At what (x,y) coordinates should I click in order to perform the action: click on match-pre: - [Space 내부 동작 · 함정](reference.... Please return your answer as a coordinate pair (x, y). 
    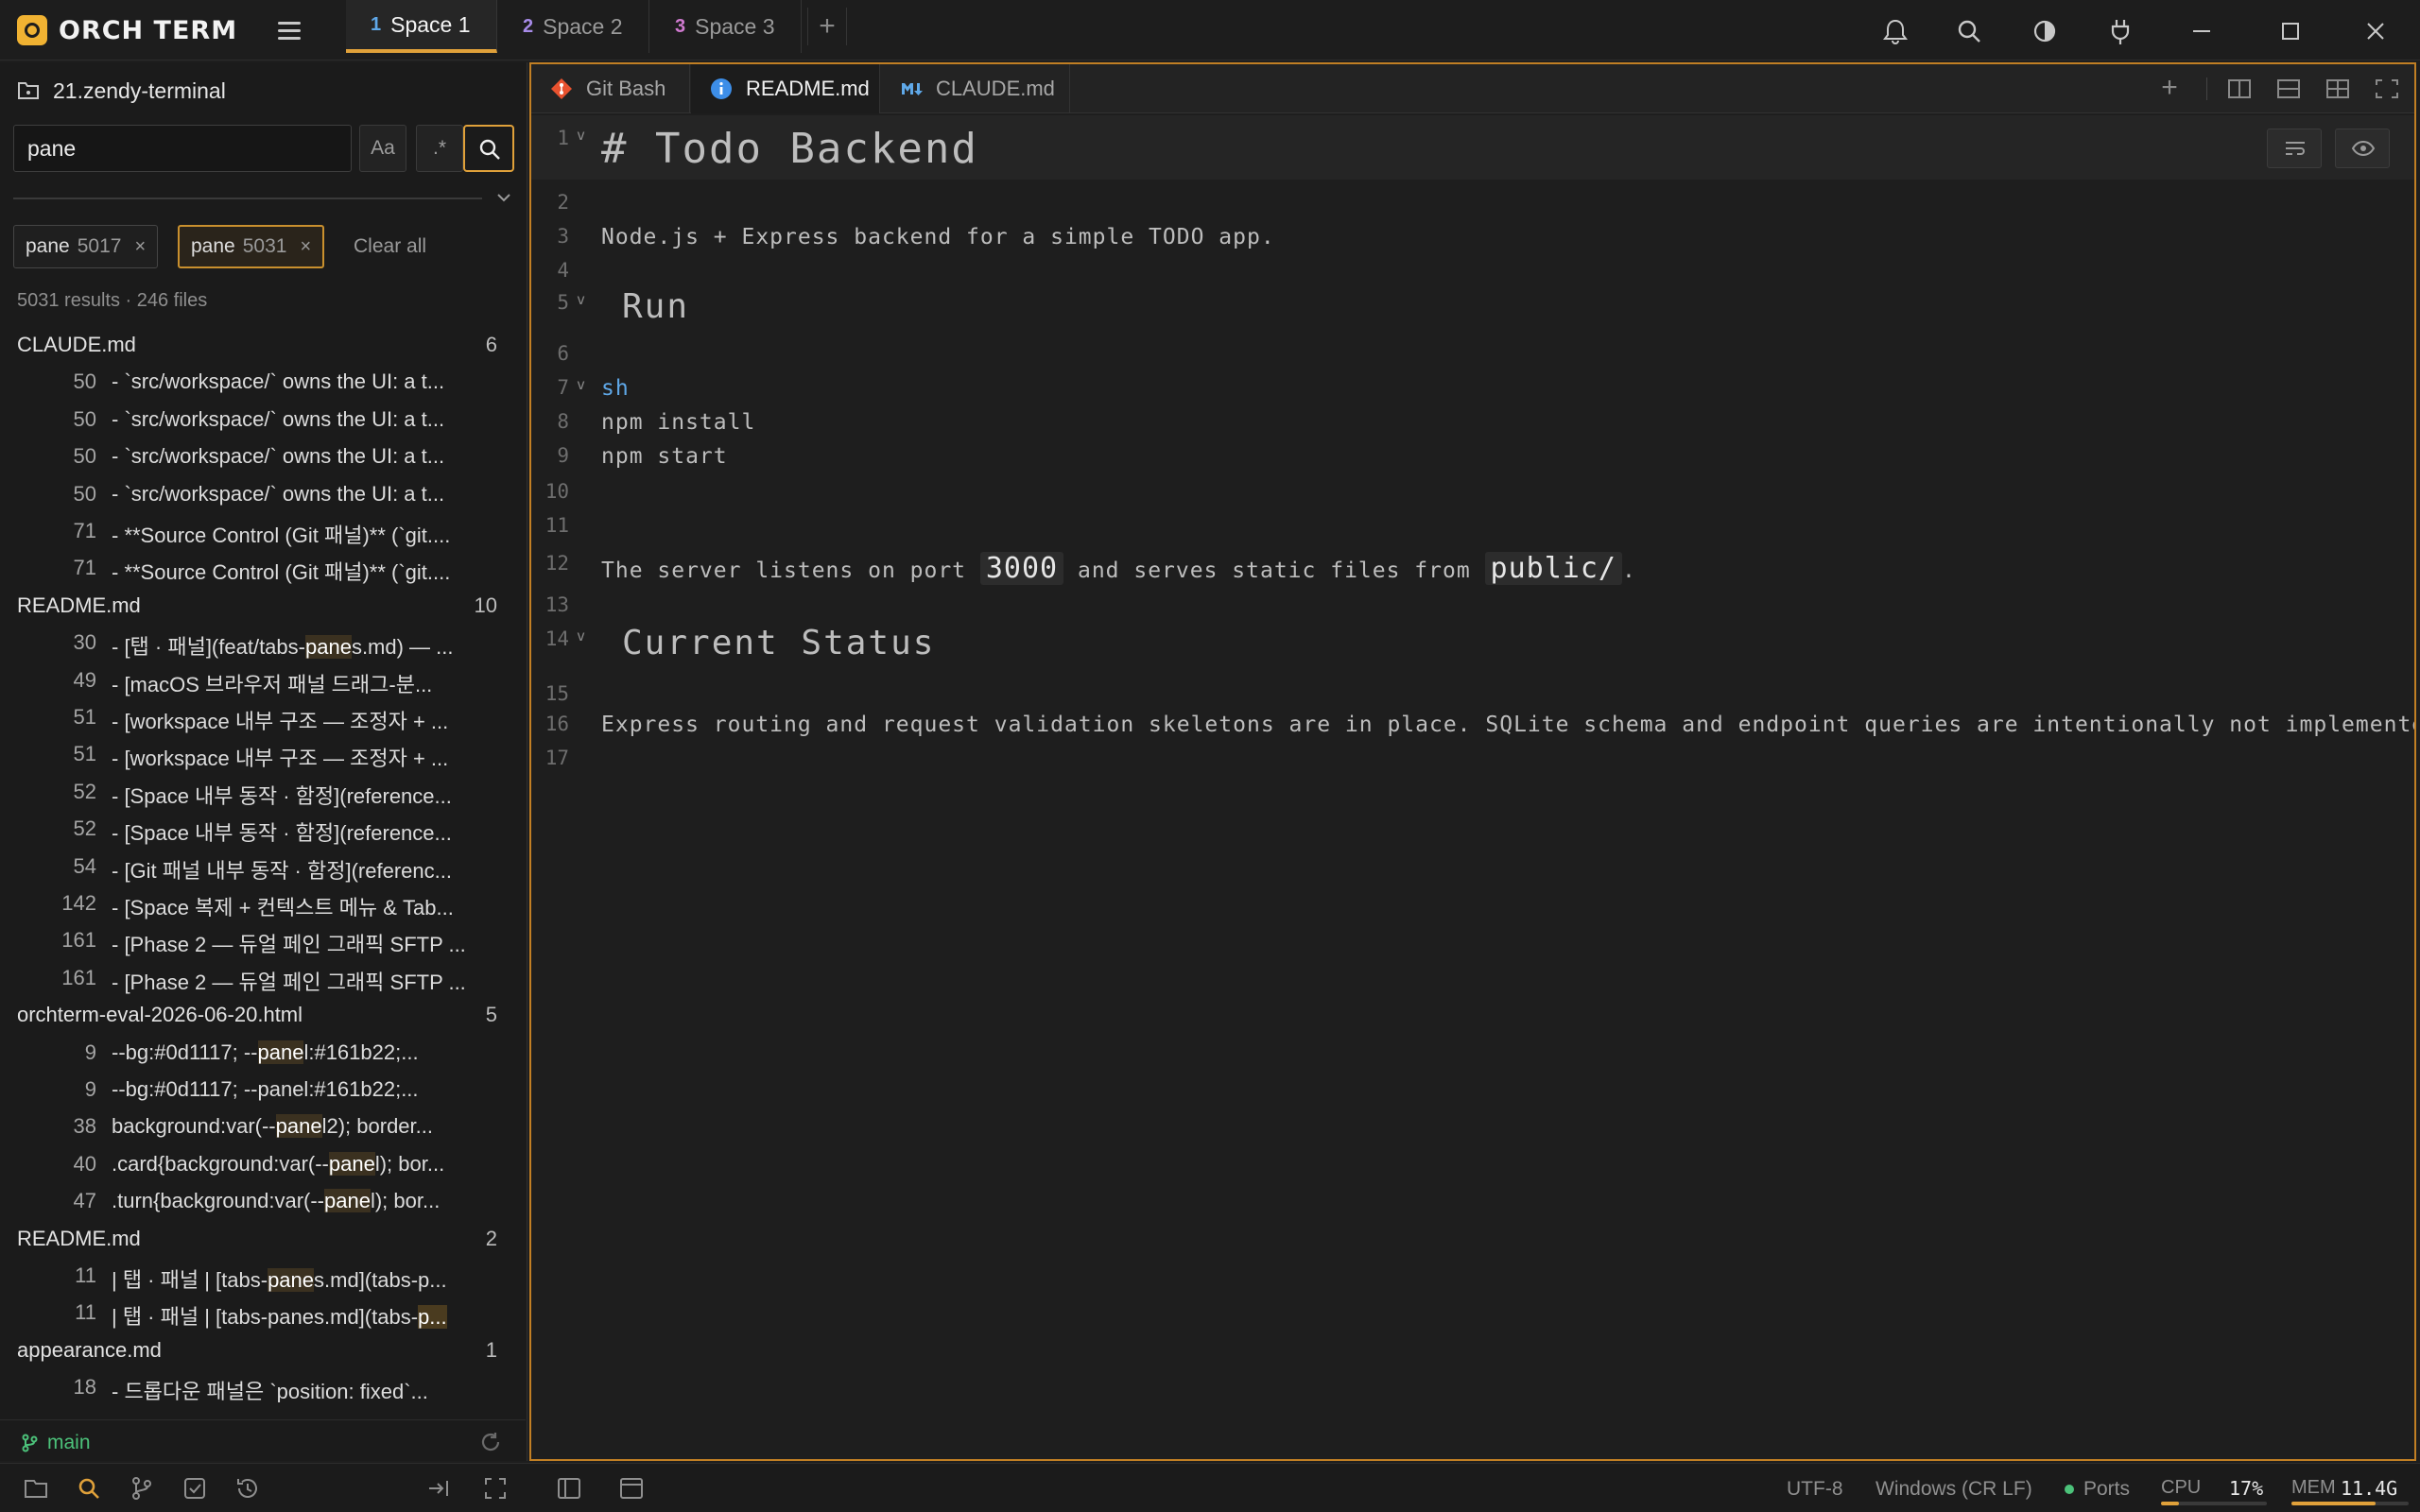
    Looking at the image, I should click on (282, 833).